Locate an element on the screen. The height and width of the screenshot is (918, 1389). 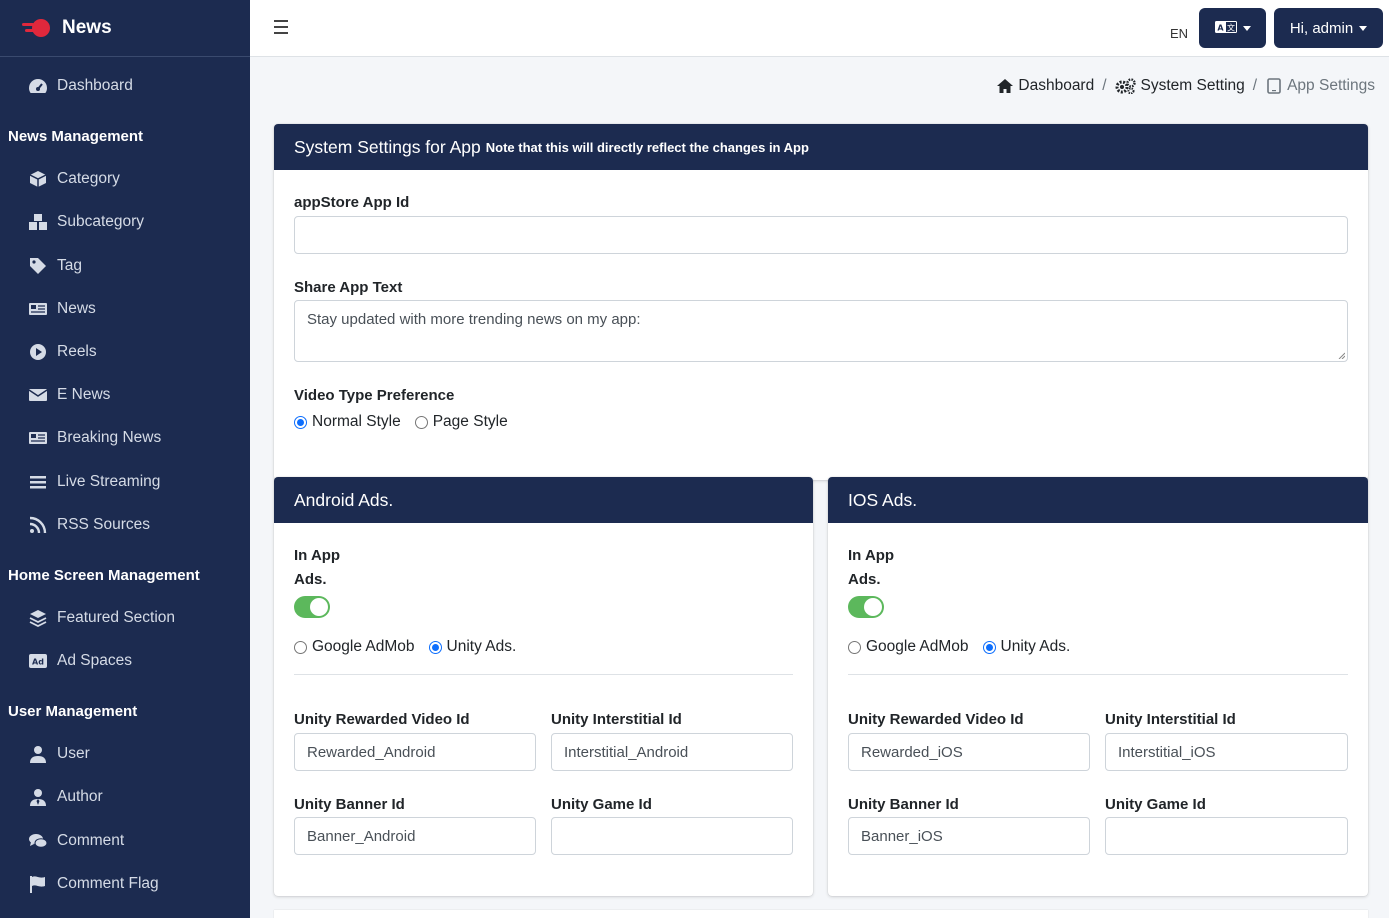
brand: News is located at coordinates (125, 28).